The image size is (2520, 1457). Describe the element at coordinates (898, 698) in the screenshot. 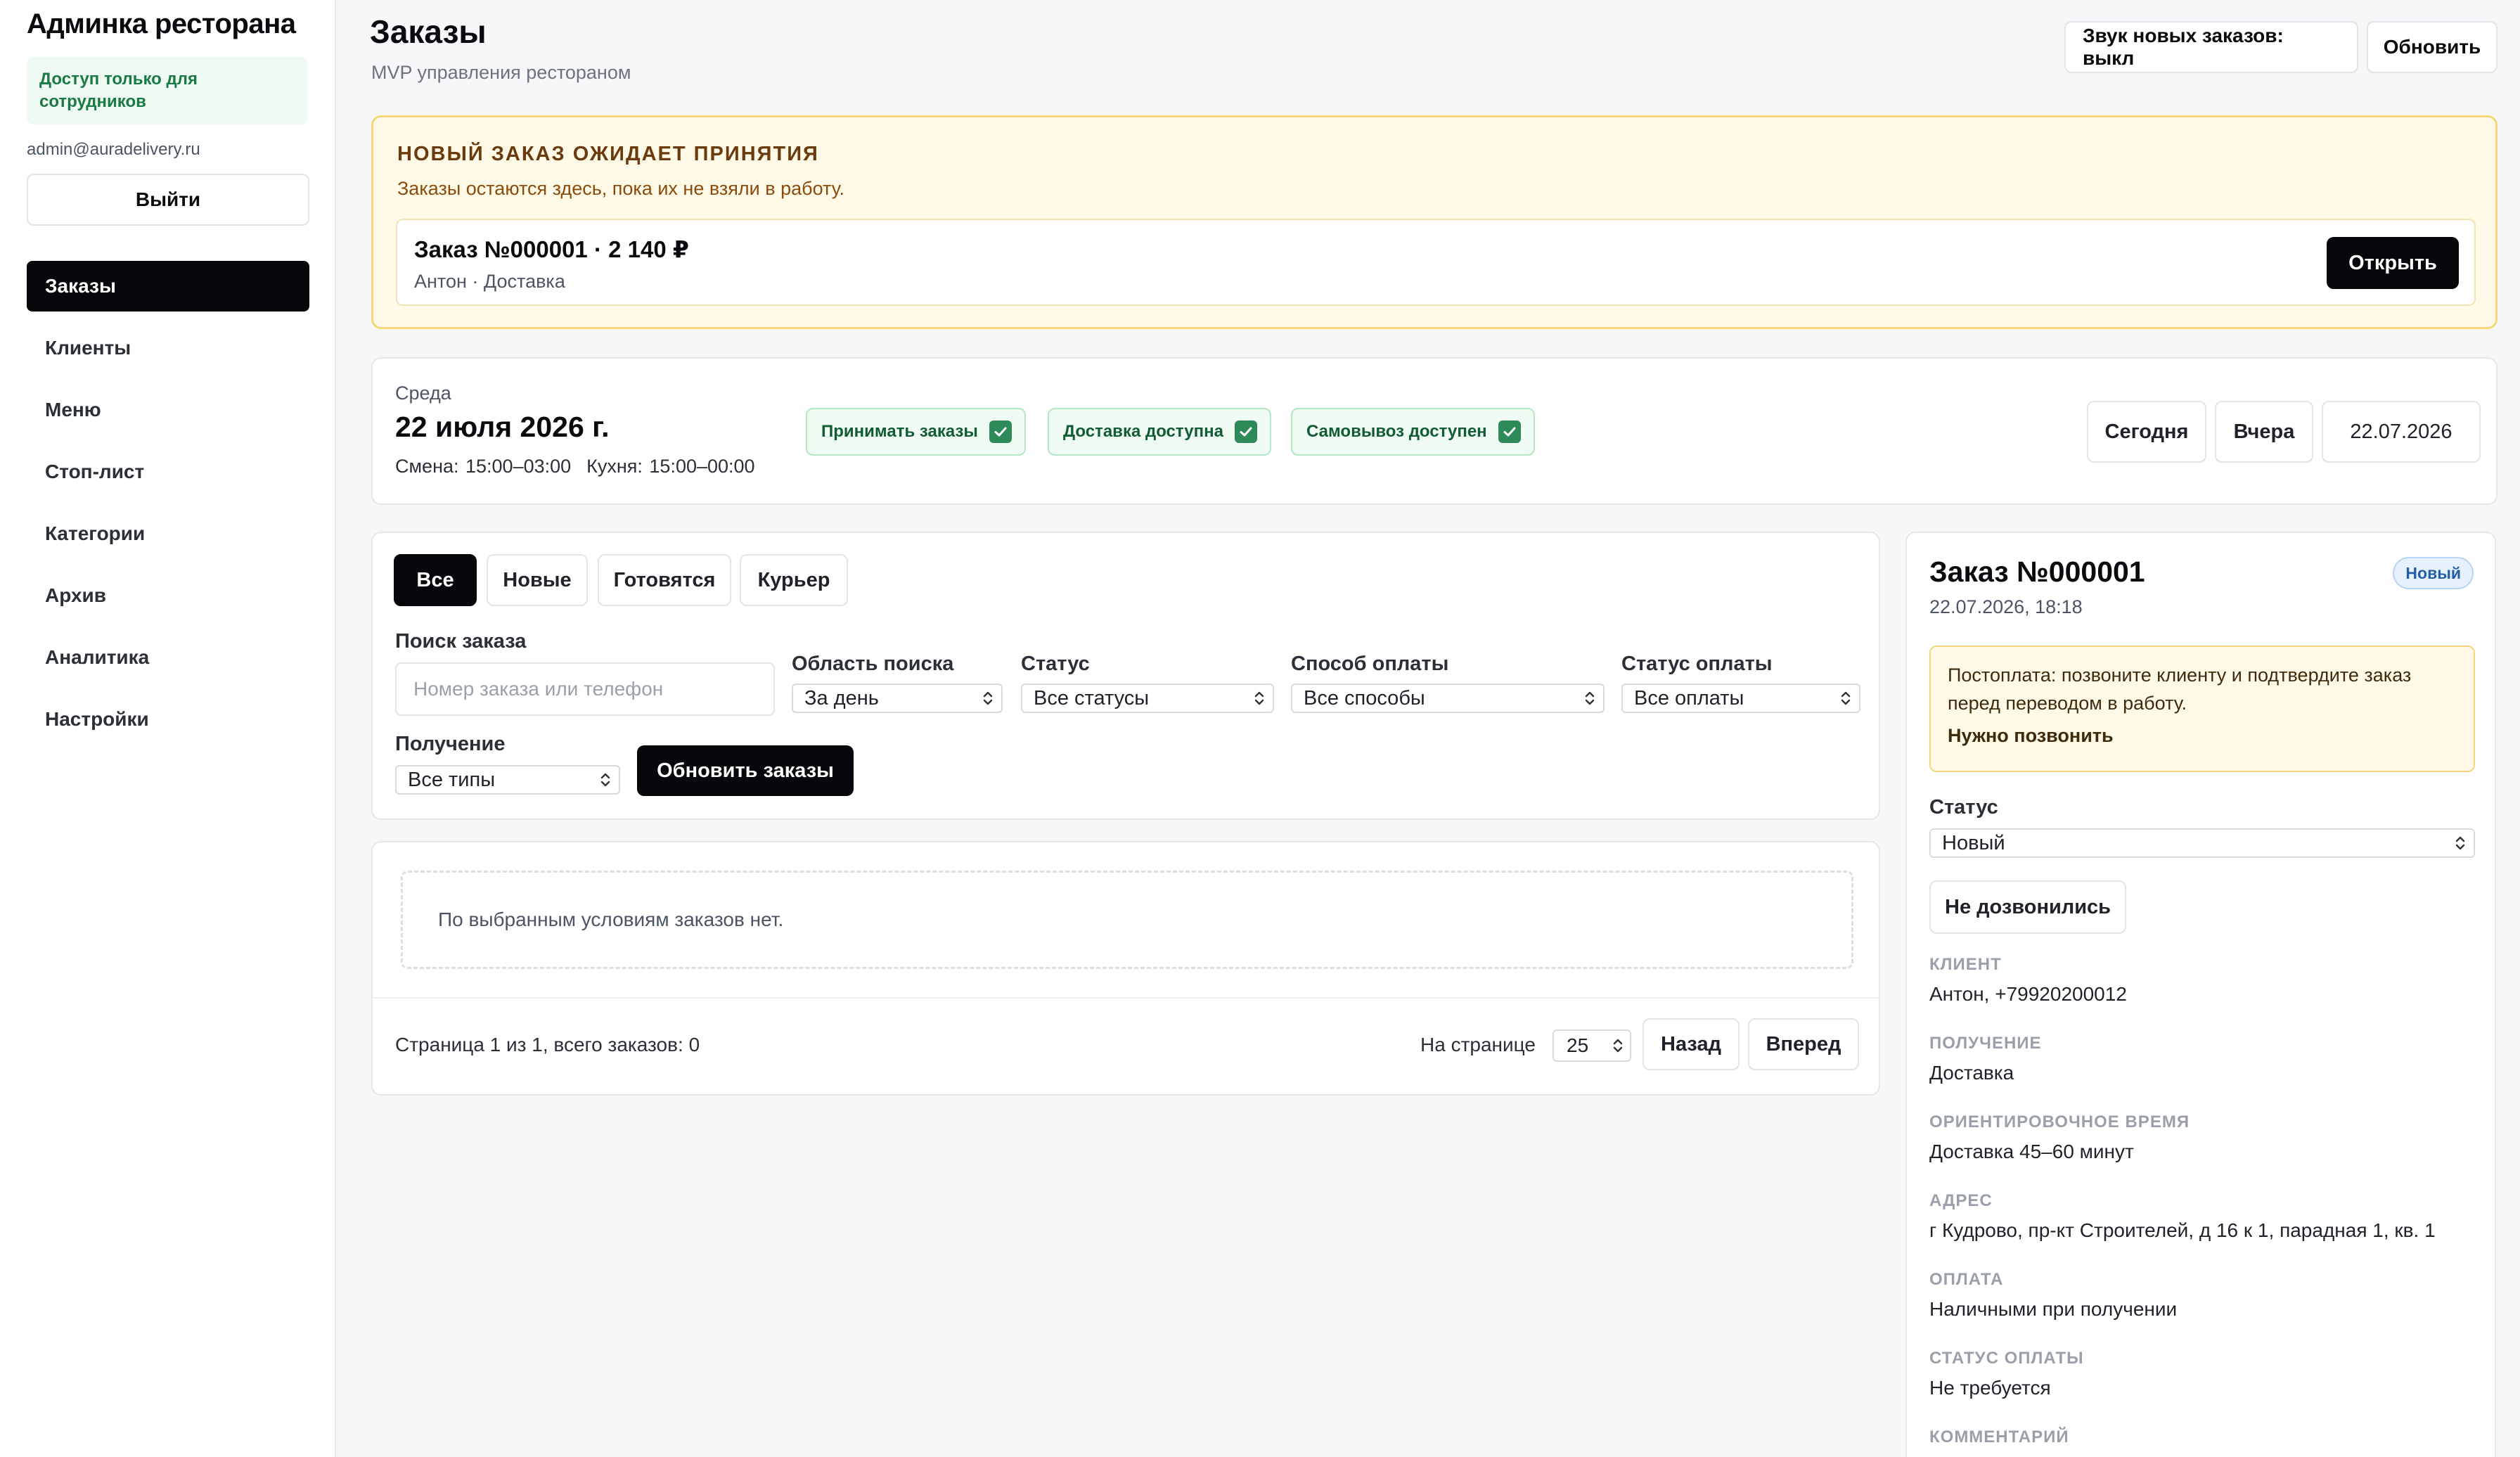

I see `scope-select: За день` at that location.